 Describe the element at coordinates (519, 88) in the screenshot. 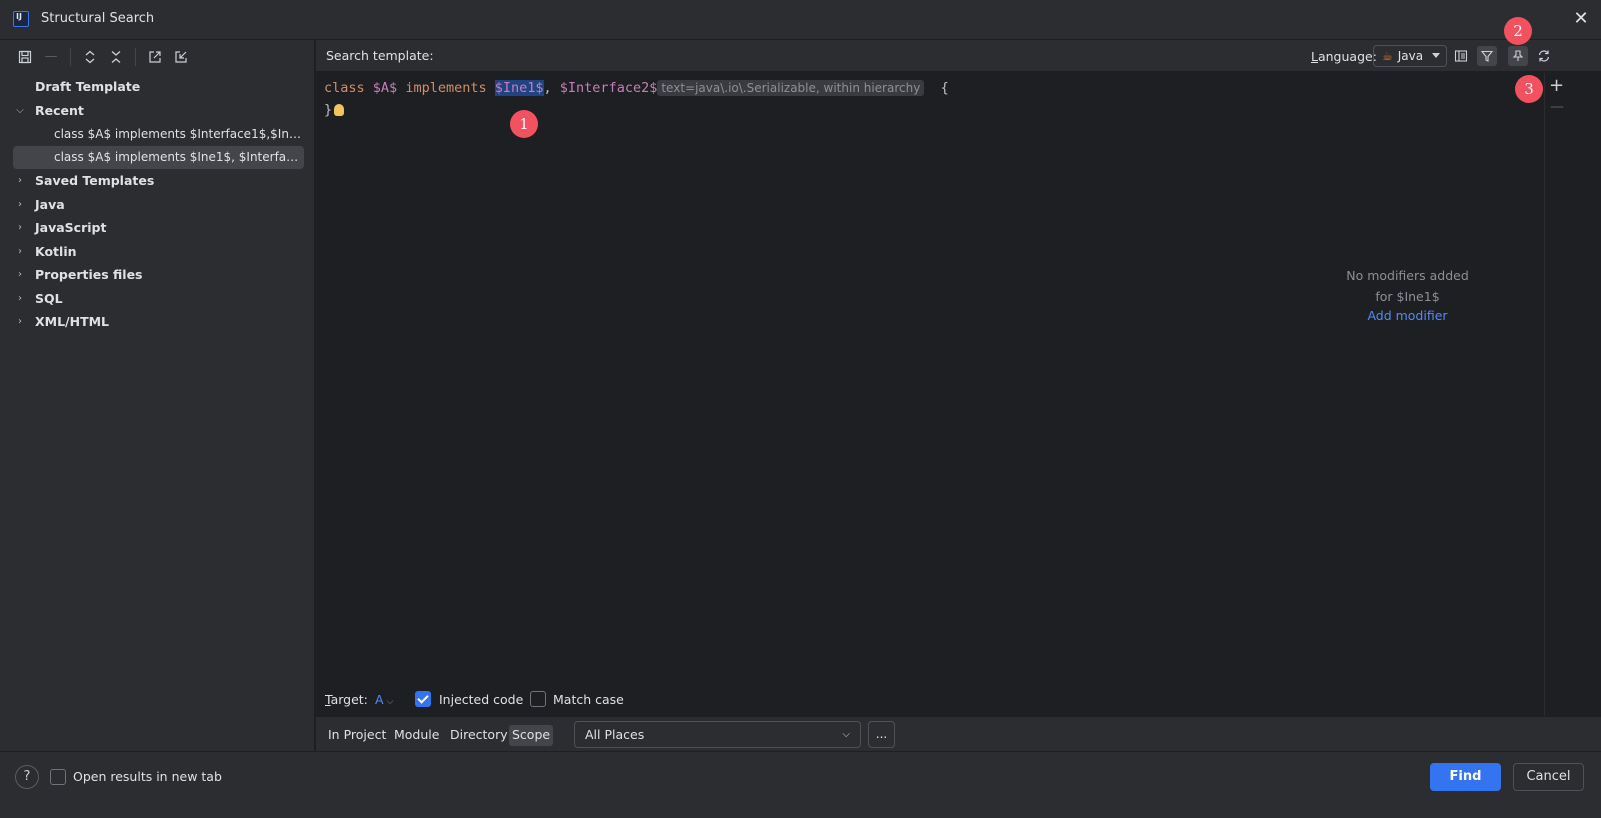

I see `variable-ine1-selected: $Ine1$` at that location.